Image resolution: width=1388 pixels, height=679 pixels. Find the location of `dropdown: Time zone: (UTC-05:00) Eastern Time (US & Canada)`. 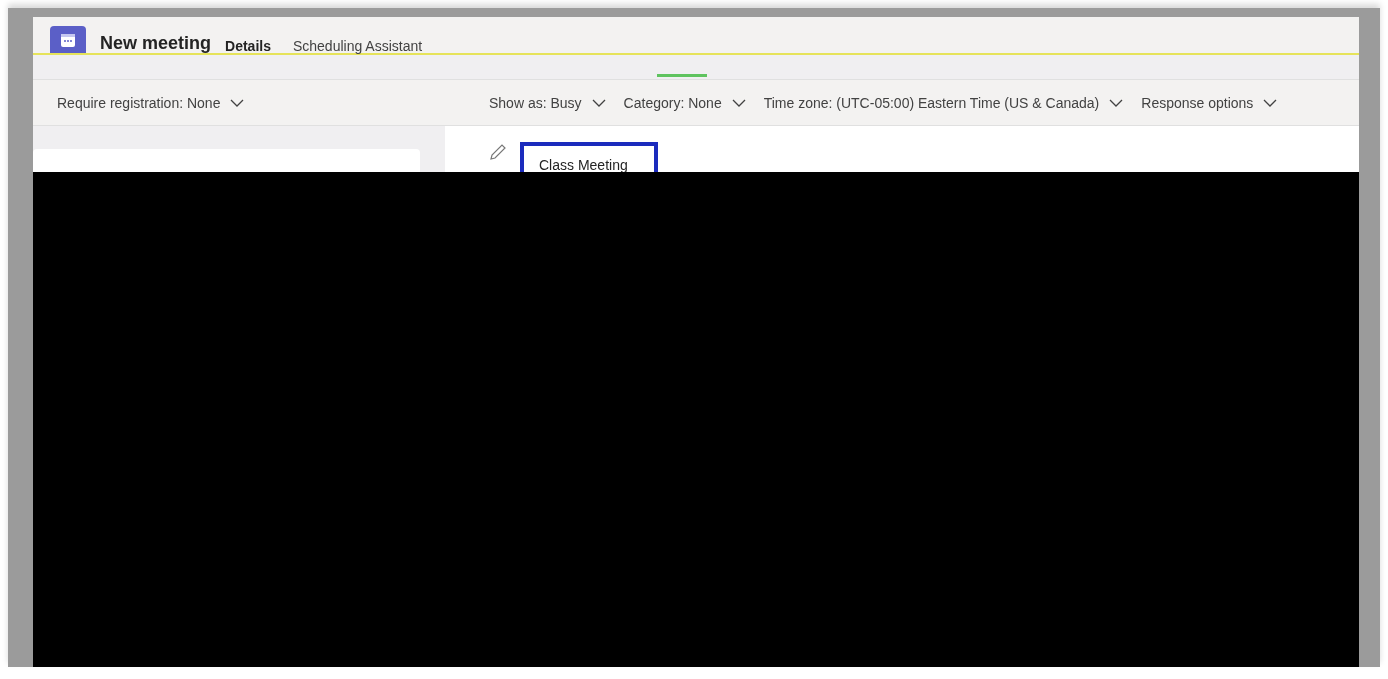

dropdown: Time zone: (UTC-05:00) Eastern Time (US & Canada) is located at coordinates (943, 102).